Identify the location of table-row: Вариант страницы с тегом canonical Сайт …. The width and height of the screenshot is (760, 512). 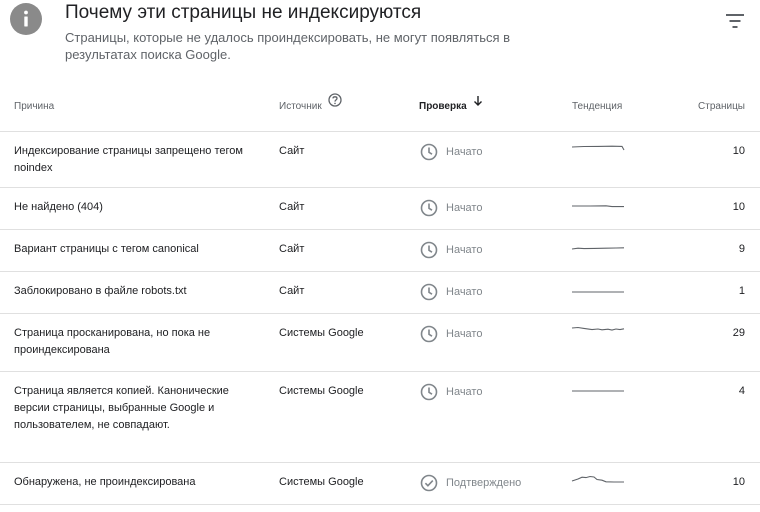
(380, 251).